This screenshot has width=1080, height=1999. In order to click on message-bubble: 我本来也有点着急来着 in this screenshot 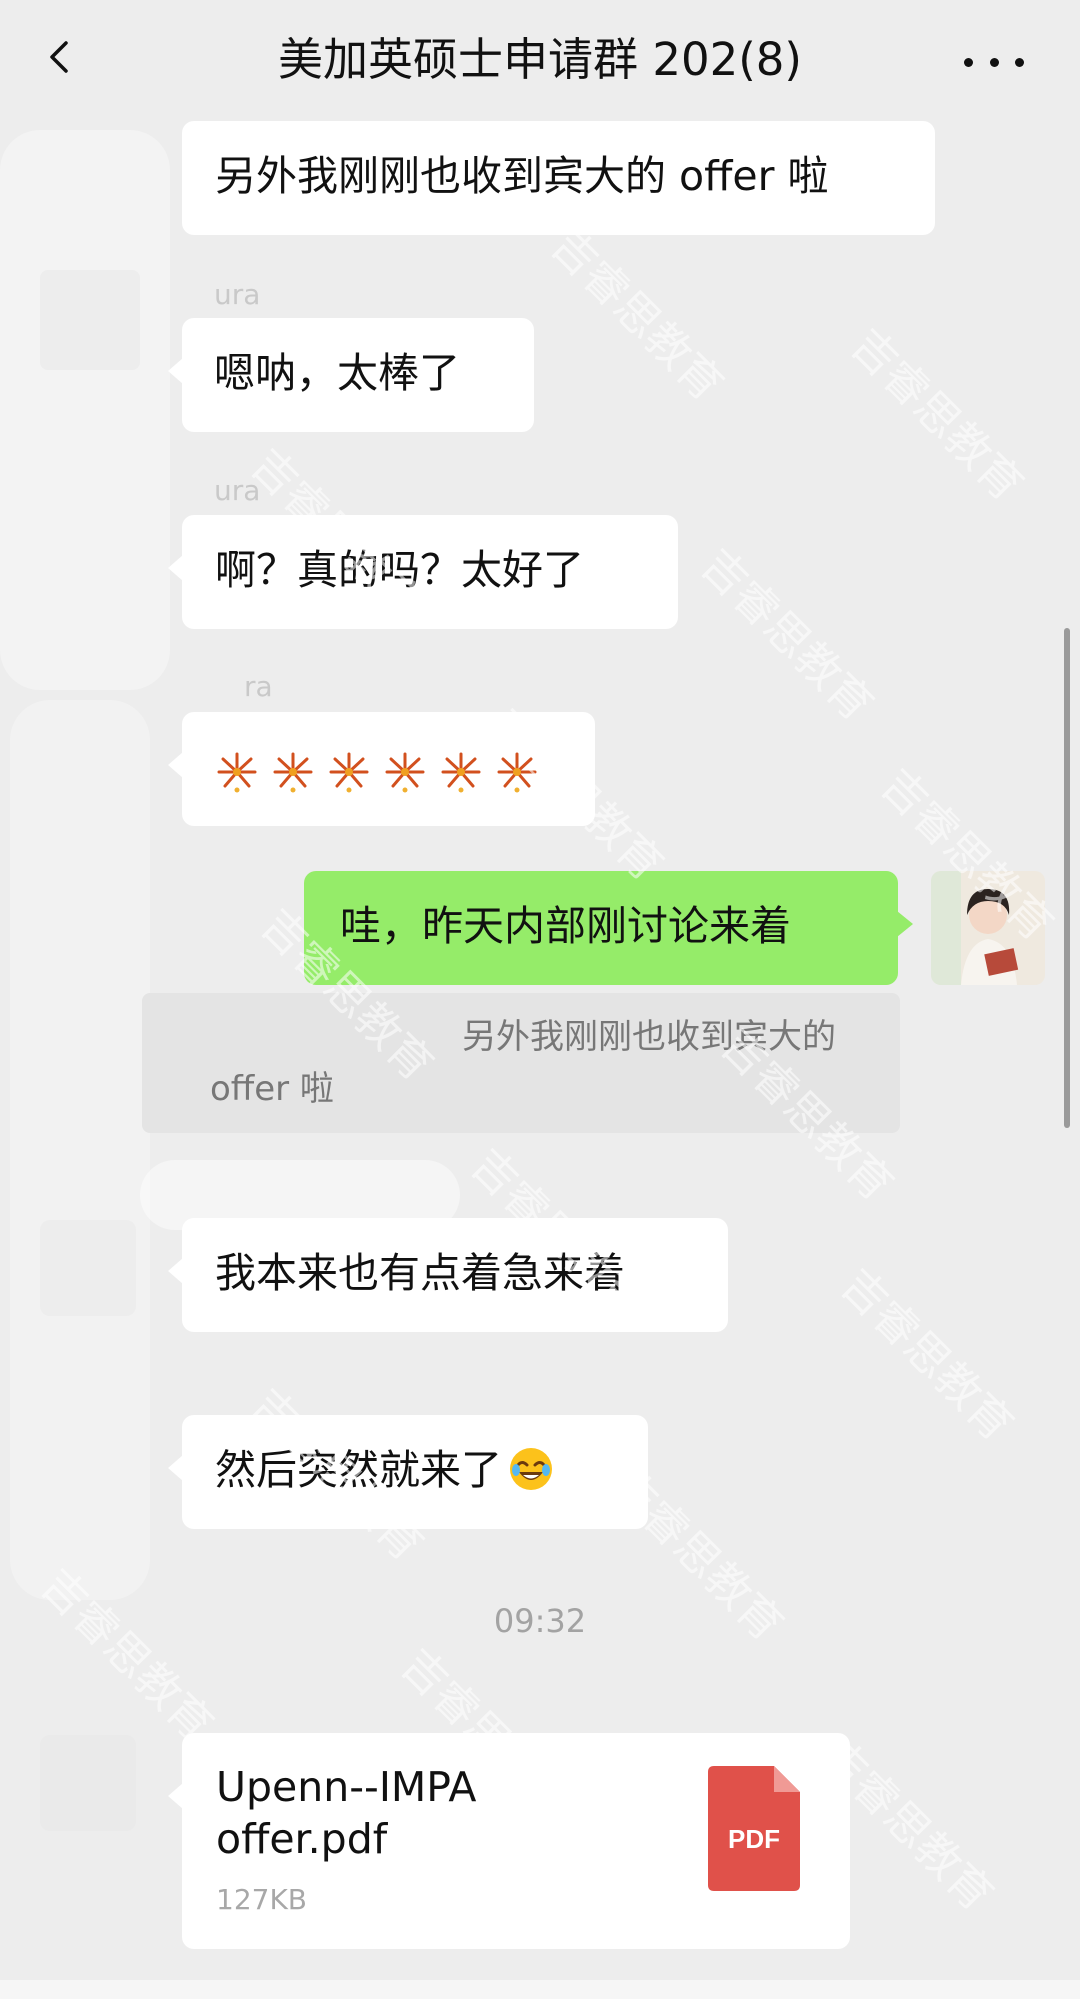, I will do `click(448, 1275)`.